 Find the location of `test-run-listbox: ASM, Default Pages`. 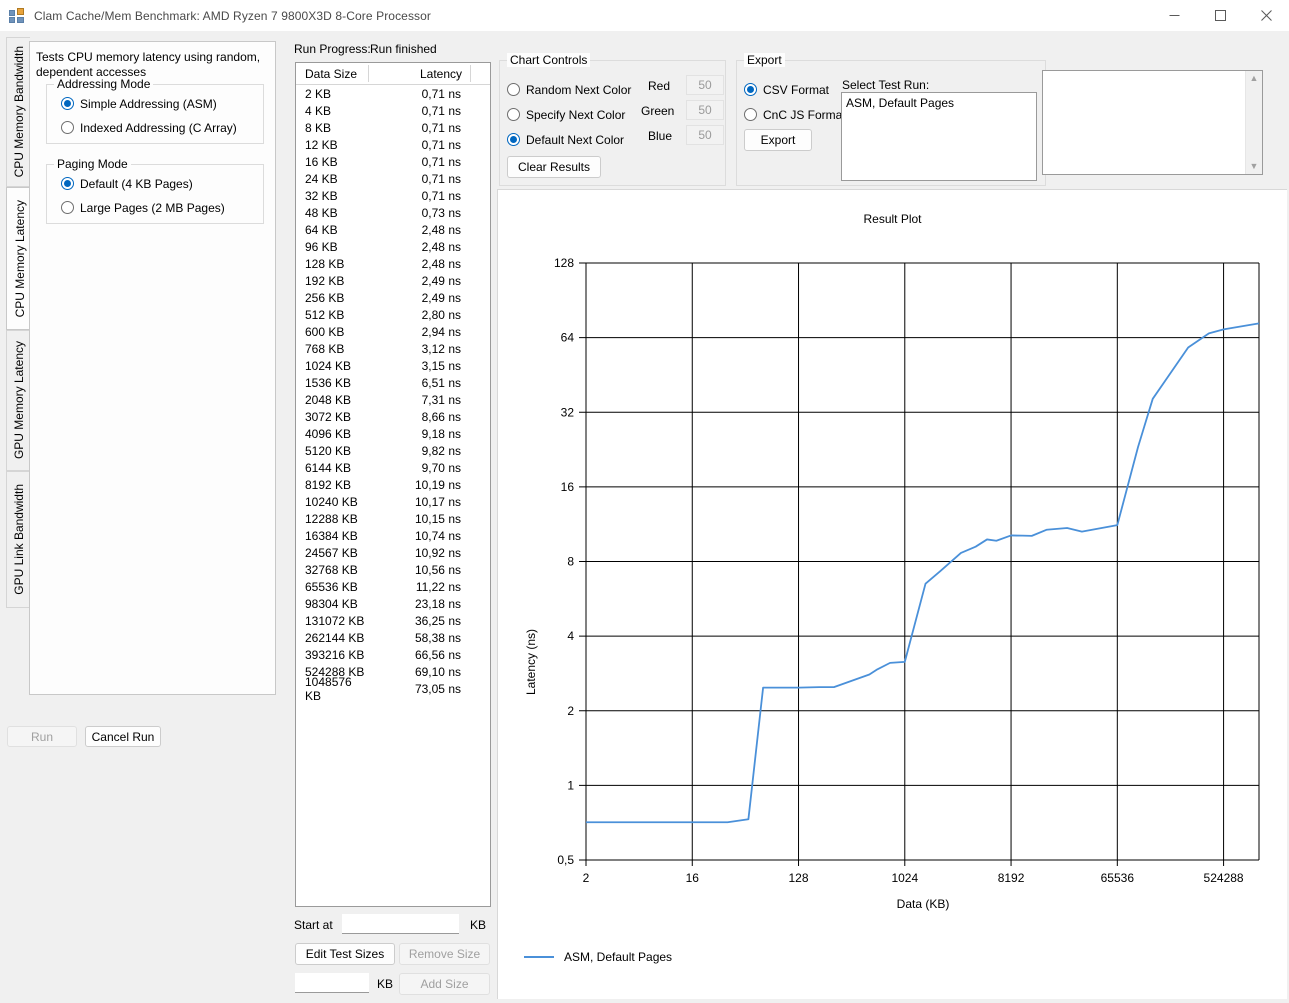

test-run-listbox: ASM, Default Pages is located at coordinates (939, 136).